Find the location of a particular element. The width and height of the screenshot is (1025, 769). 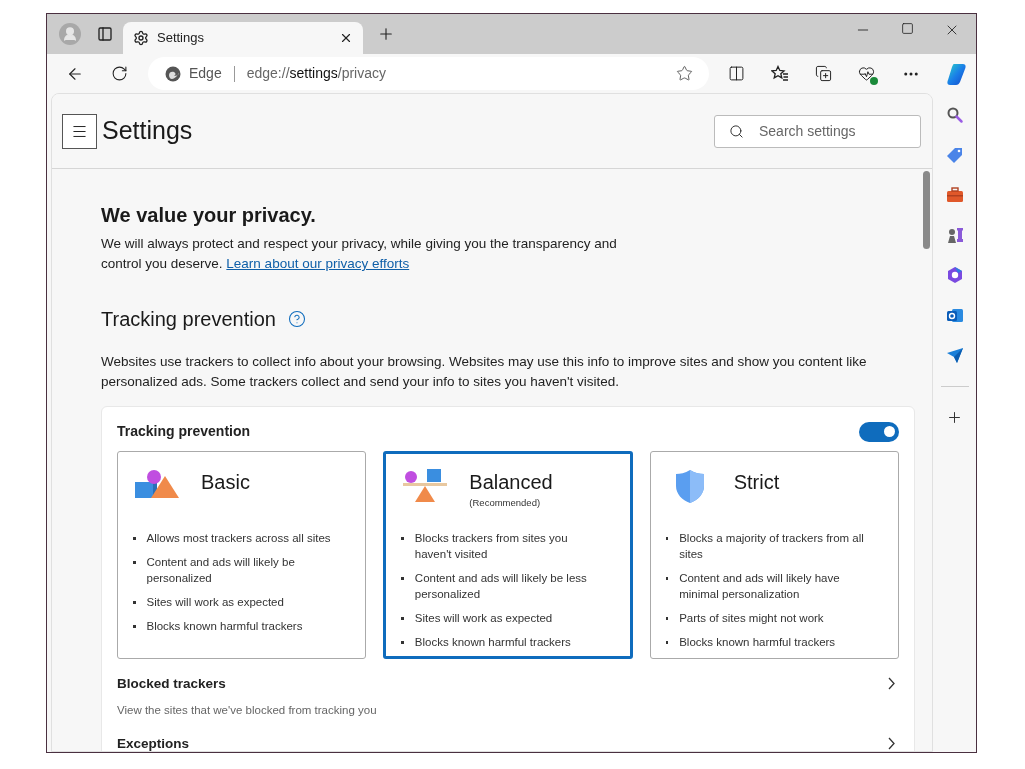

menu-button is located at coordinates (79, 131).